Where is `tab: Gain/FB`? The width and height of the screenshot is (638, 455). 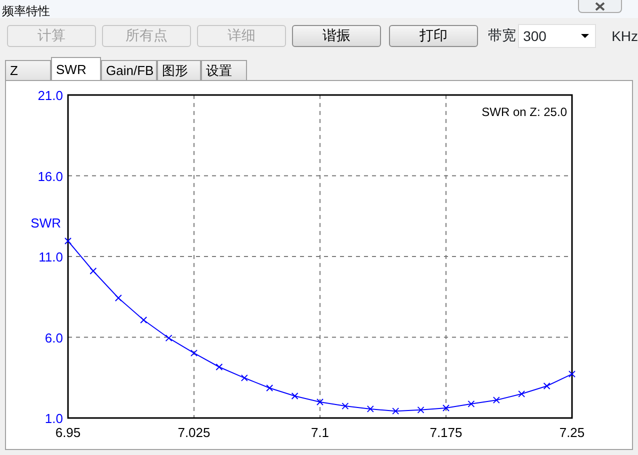
tab: Gain/FB is located at coordinates (129, 70).